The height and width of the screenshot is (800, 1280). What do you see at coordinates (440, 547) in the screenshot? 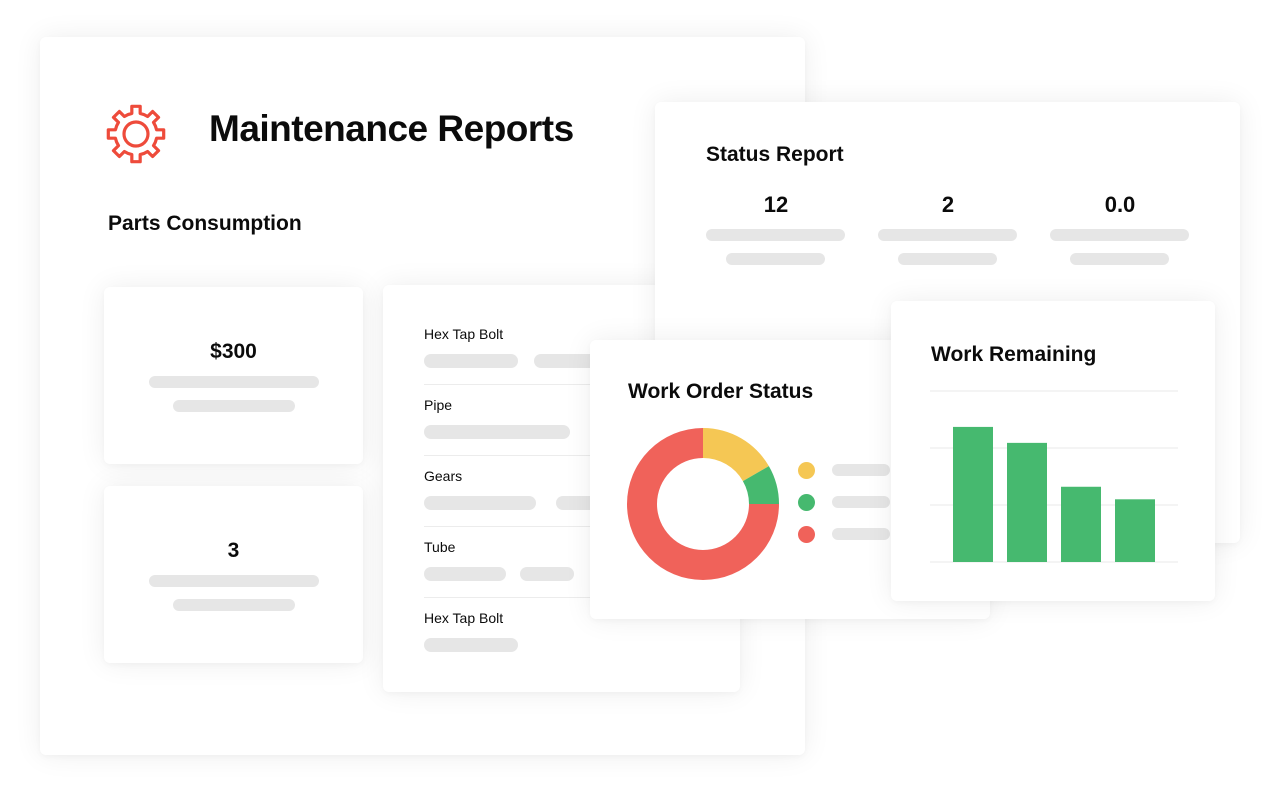
I see `part-name: Tube` at bounding box center [440, 547].